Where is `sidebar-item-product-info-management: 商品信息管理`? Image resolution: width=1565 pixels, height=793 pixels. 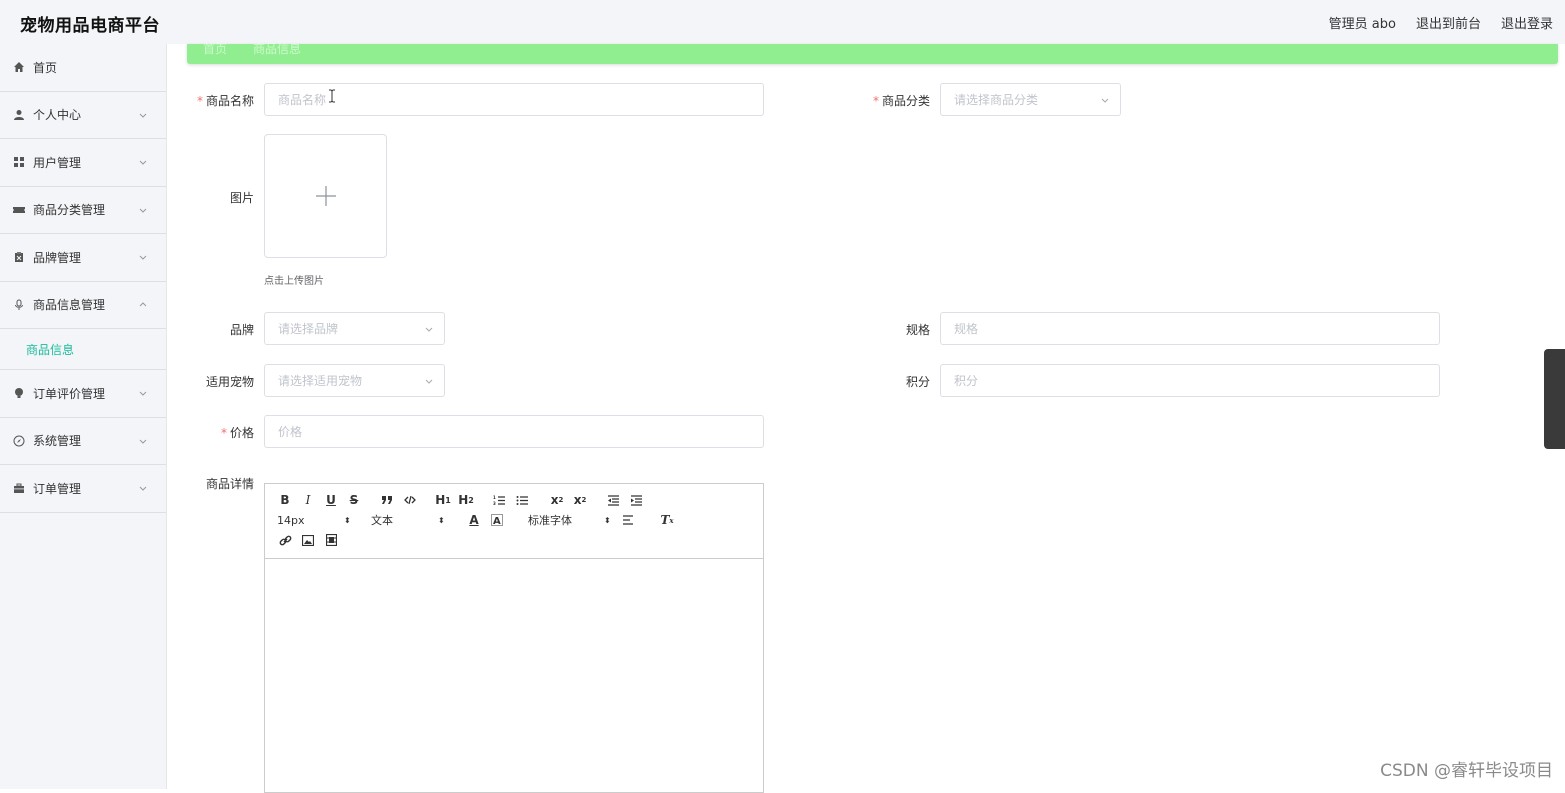
sidebar-item-product-info-management: 商品信息管理 is located at coordinates (83, 306).